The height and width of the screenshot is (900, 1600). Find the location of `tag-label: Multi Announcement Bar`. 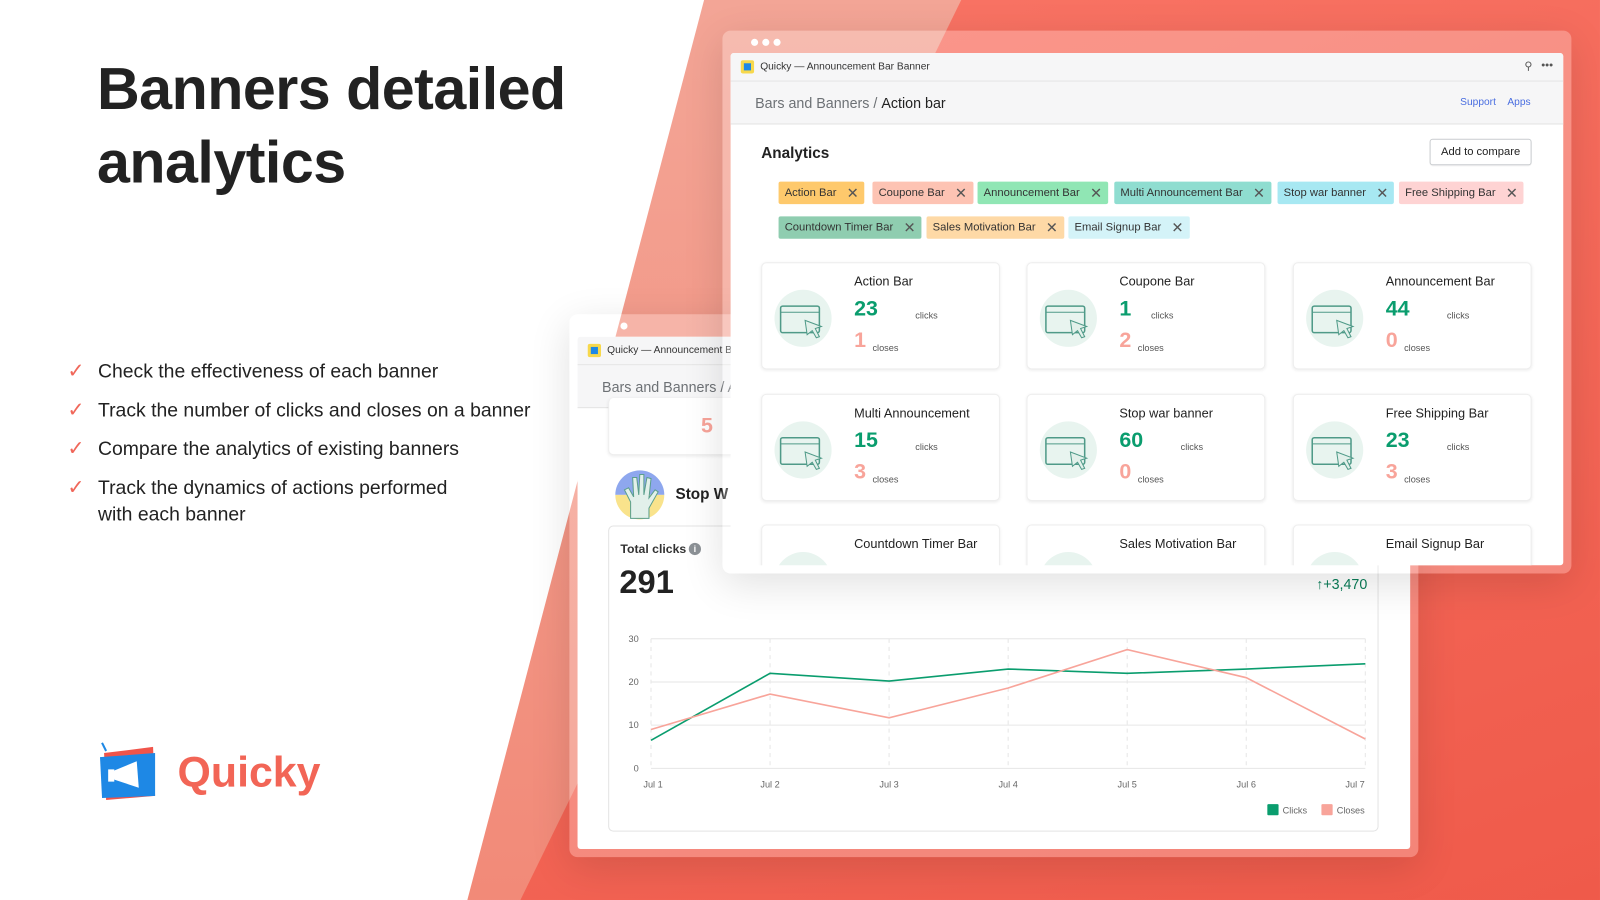

tag-label: Multi Announcement Bar is located at coordinates (1181, 192).